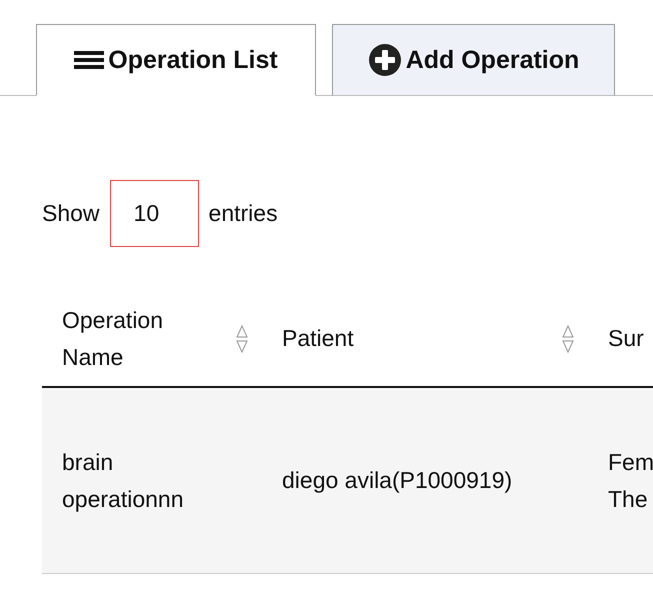  Describe the element at coordinates (397, 480) in the screenshot. I see `table-cell-text: diego avila(P1000919)` at that location.